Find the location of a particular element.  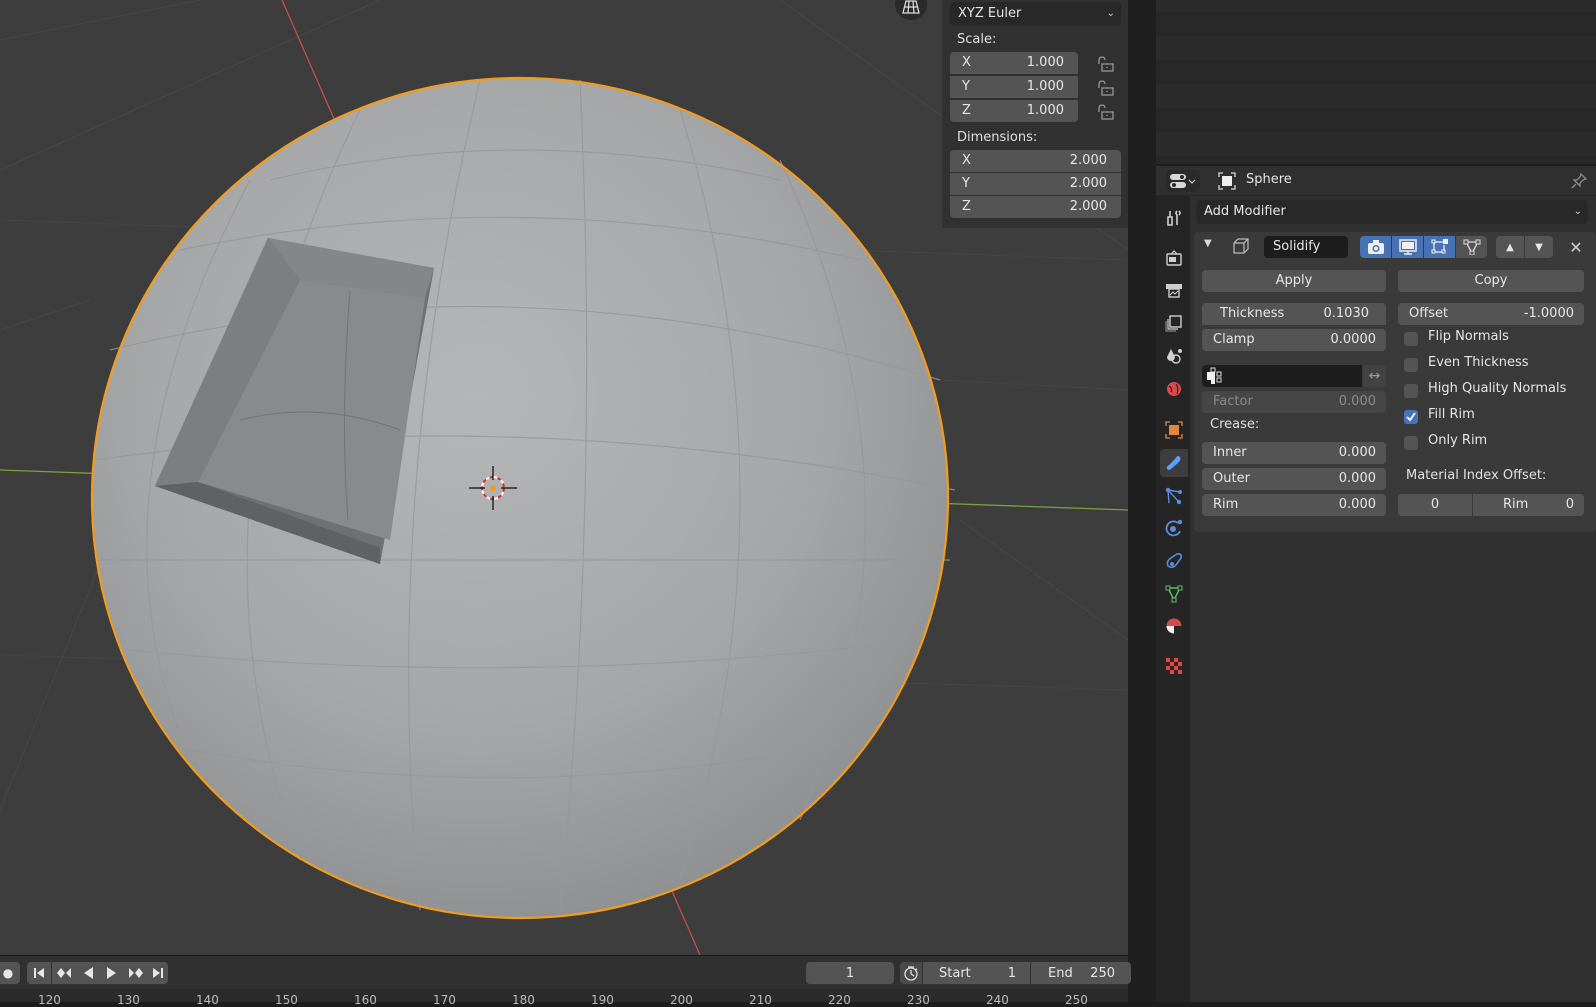

field-value: 2.000 is located at coordinates (1088, 206).